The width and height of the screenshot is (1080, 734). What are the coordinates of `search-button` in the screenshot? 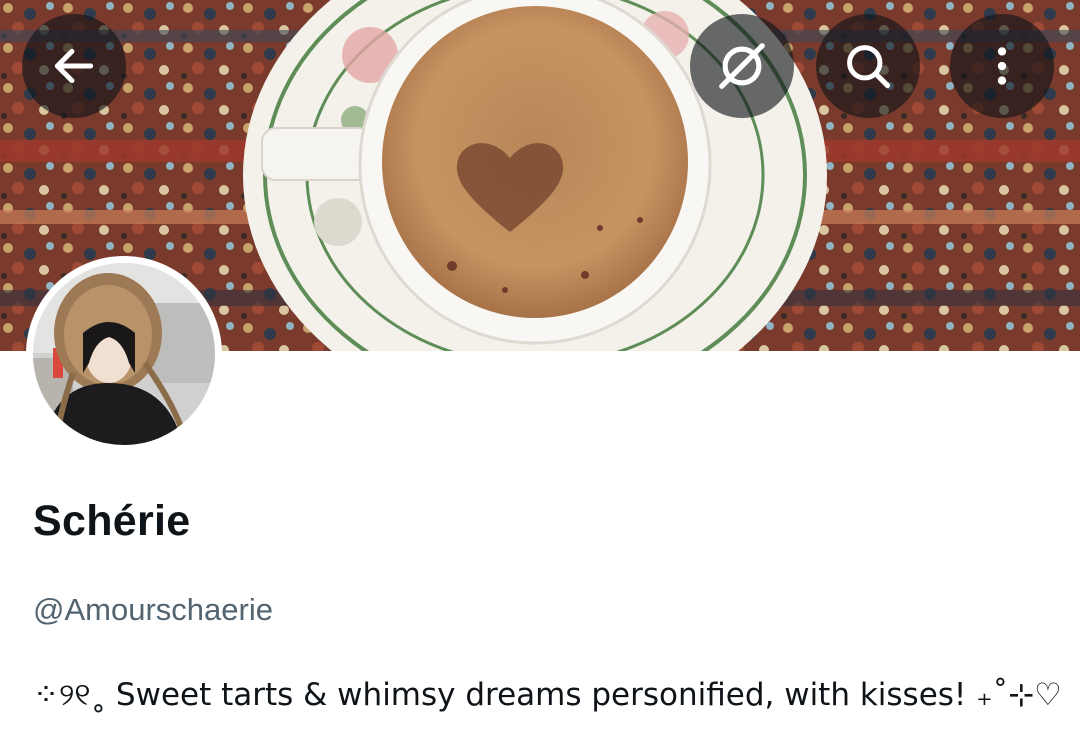 It's located at (868, 66).